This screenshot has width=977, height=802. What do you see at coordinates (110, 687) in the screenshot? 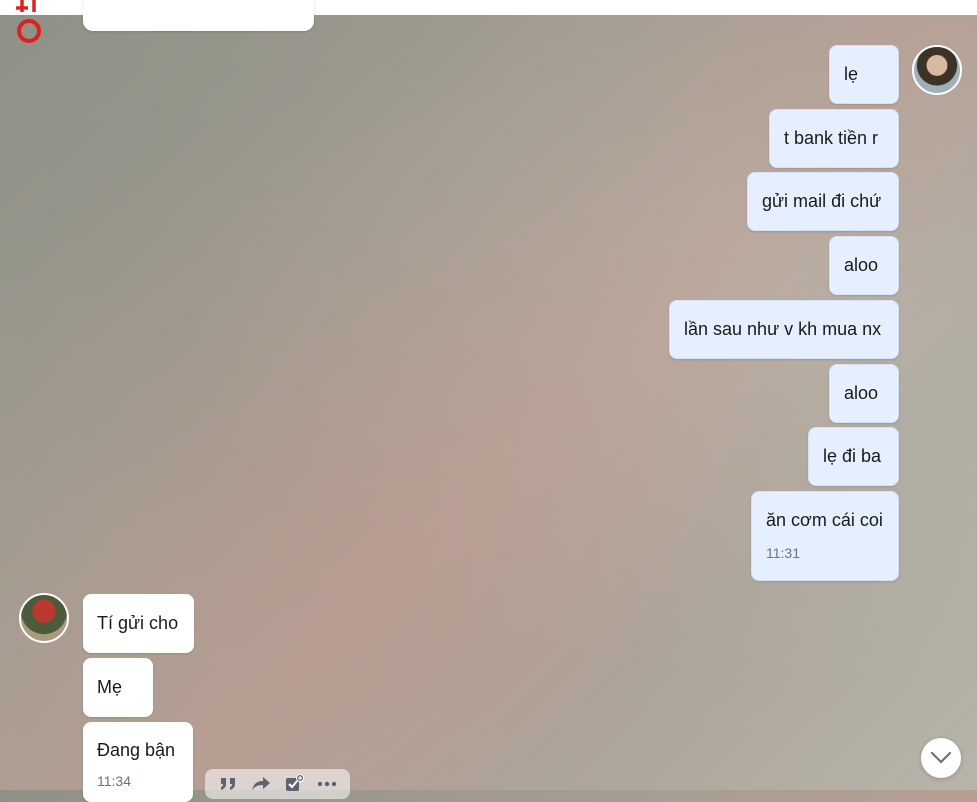
I see `message-text: Mẹ` at bounding box center [110, 687].